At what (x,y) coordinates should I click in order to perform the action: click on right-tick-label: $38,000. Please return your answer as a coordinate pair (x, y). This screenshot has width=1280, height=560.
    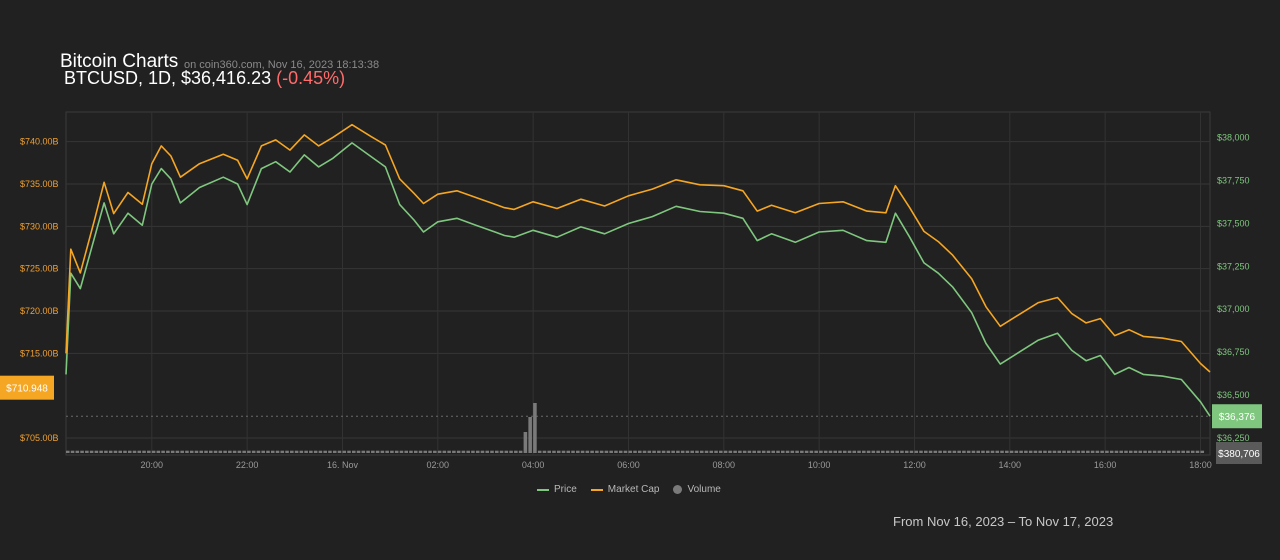
    Looking at the image, I should click on (1233, 138).